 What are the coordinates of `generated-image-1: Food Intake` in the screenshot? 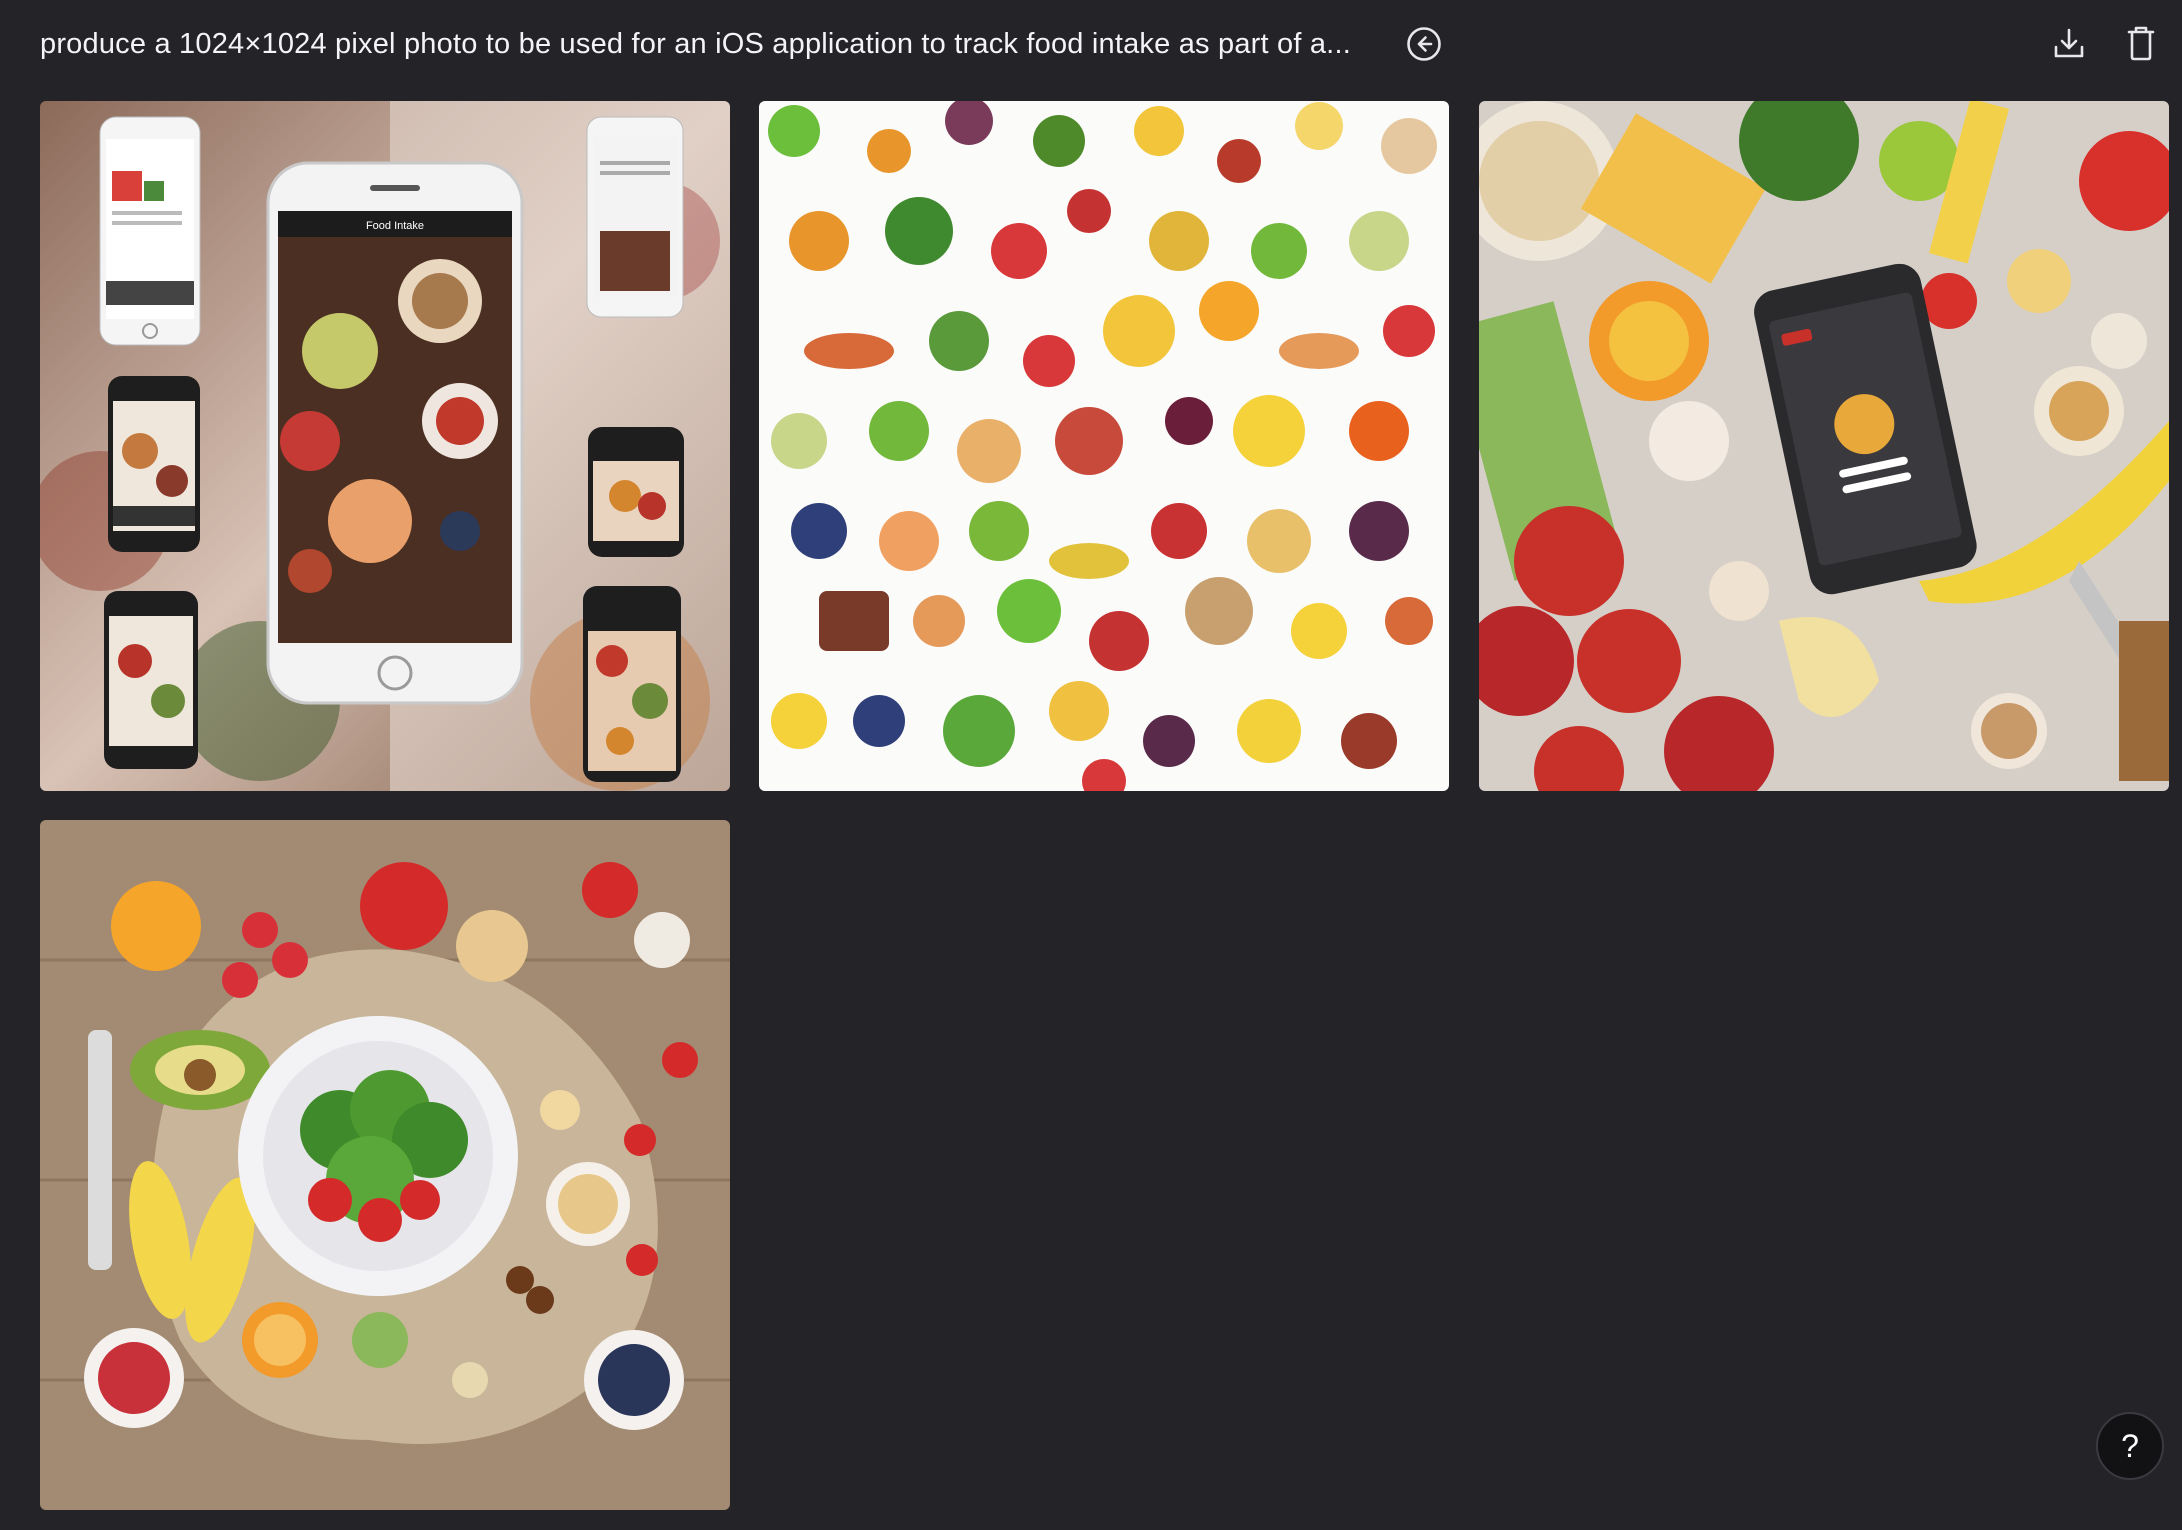 It's located at (385, 446).